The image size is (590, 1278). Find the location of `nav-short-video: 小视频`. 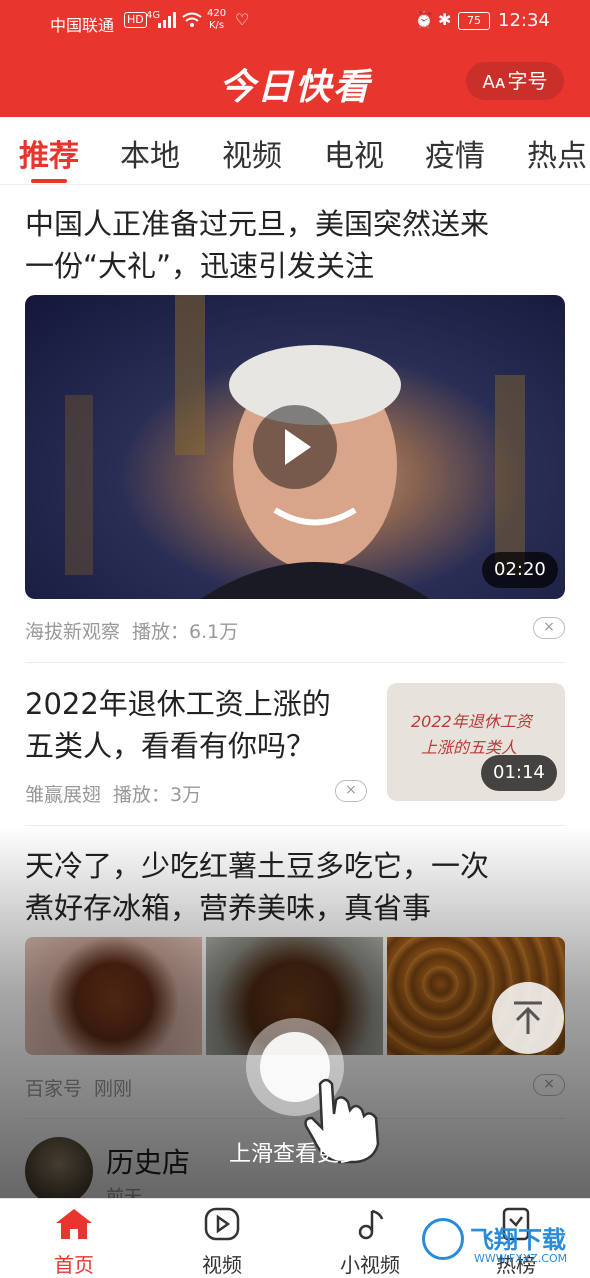

nav-short-video: 小视频 is located at coordinates (370, 1238).